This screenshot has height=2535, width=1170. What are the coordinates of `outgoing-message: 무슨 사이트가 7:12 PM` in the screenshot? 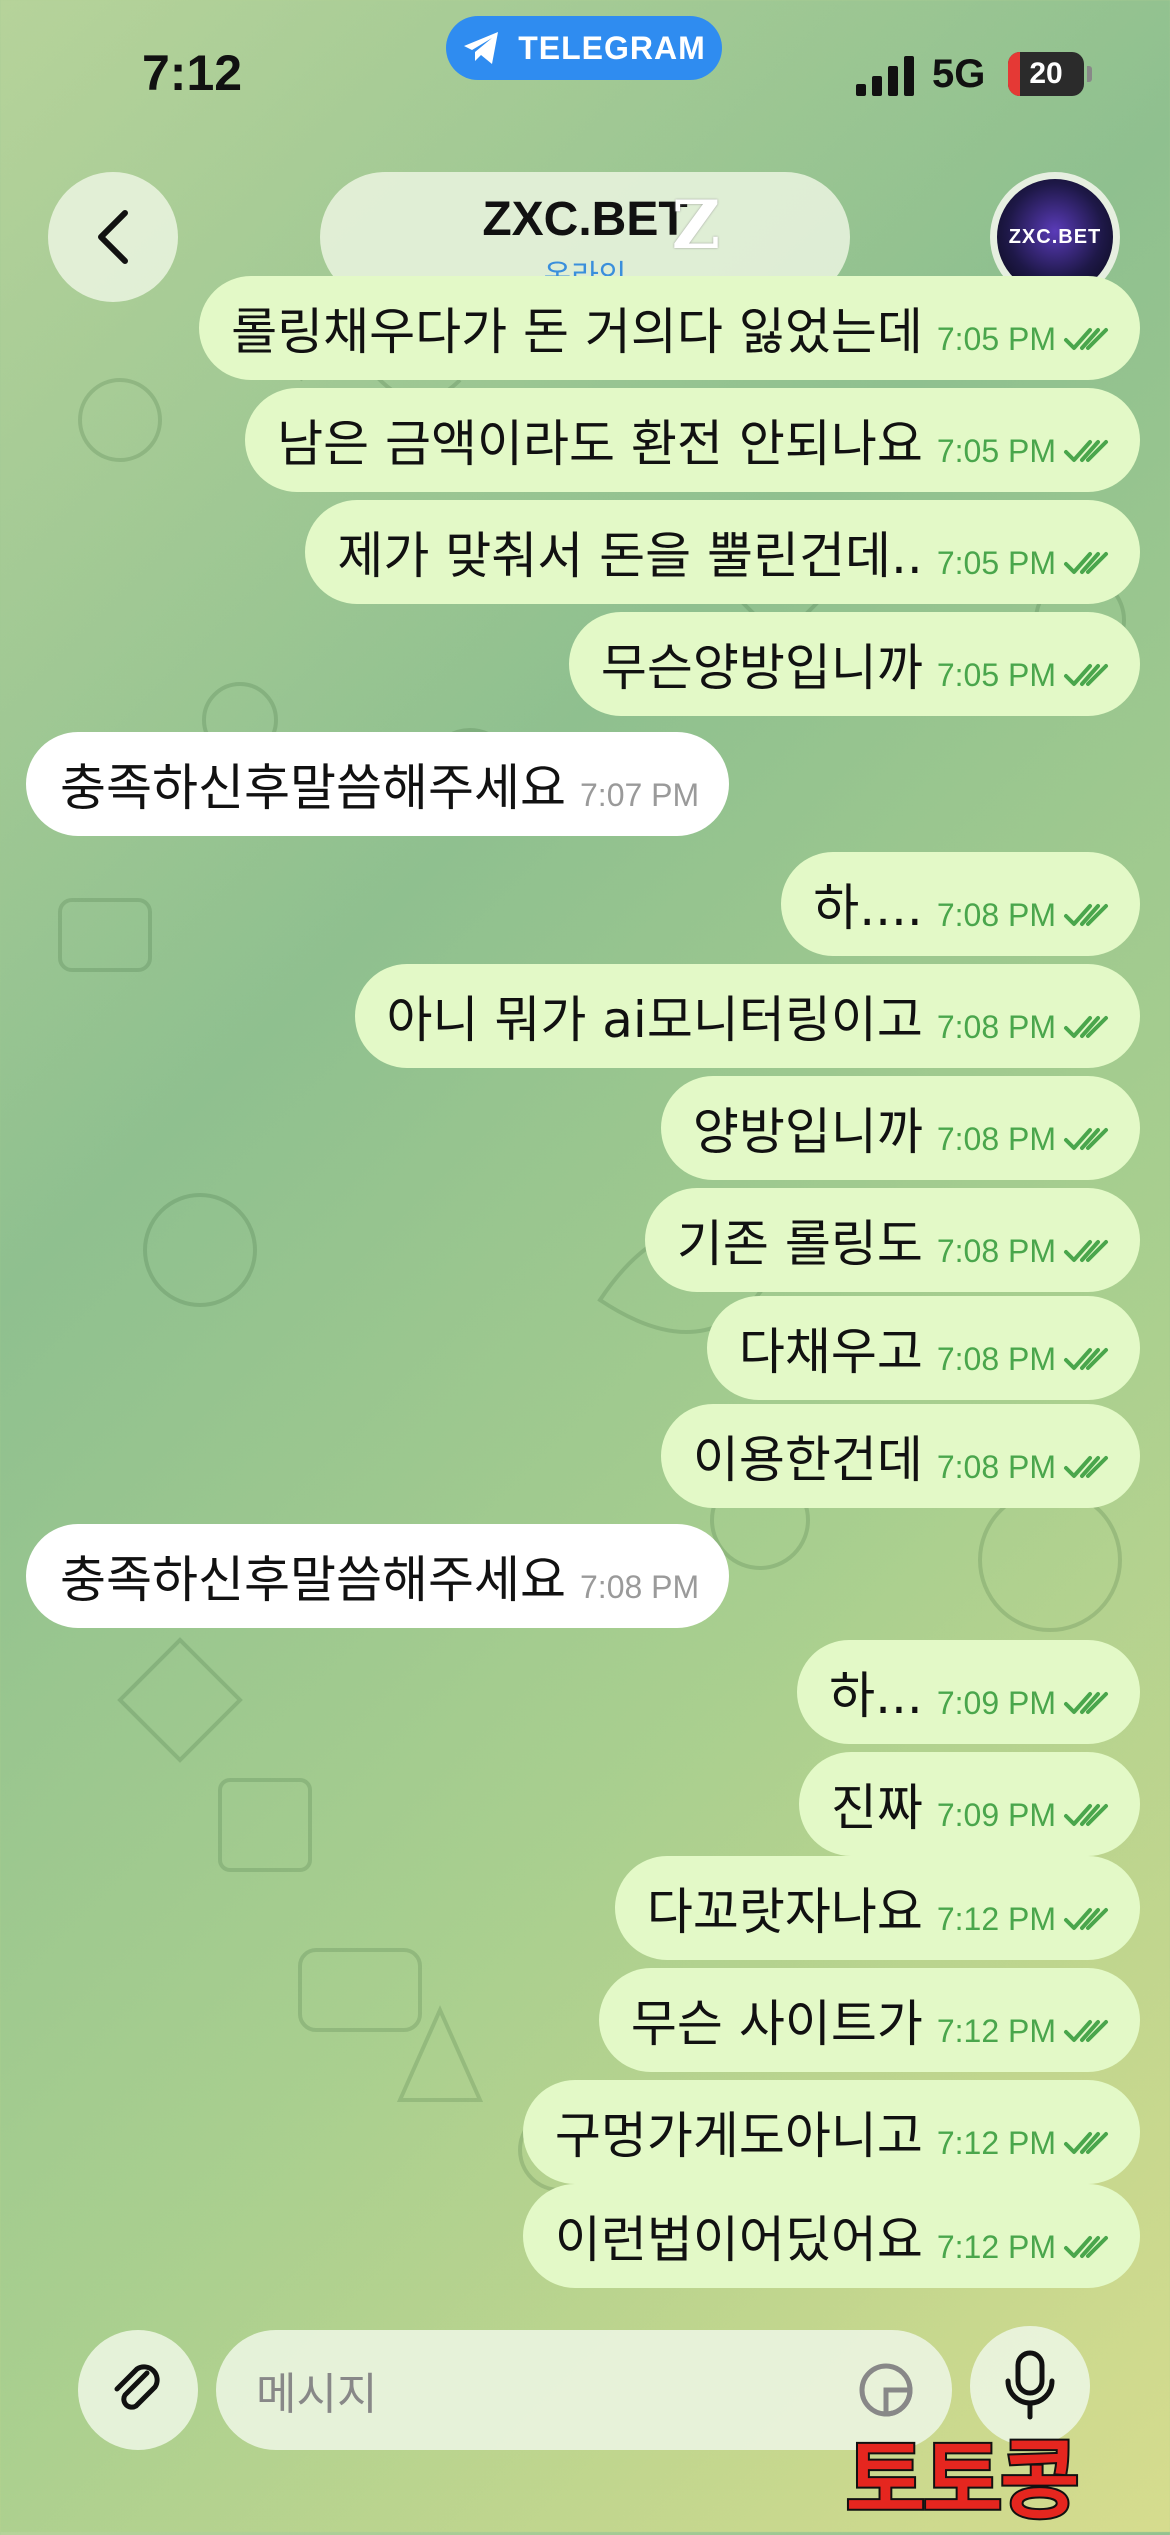 It's located at (869, 2020).